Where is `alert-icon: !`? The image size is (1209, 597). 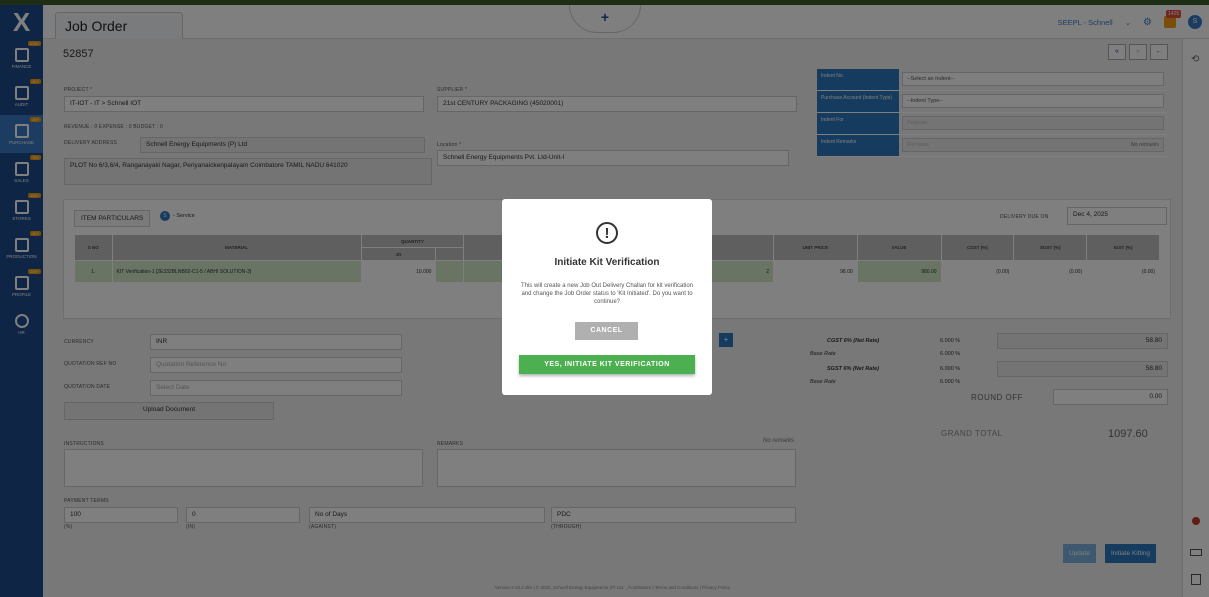 alert-icon: ! is located at coordinates (607, 233).